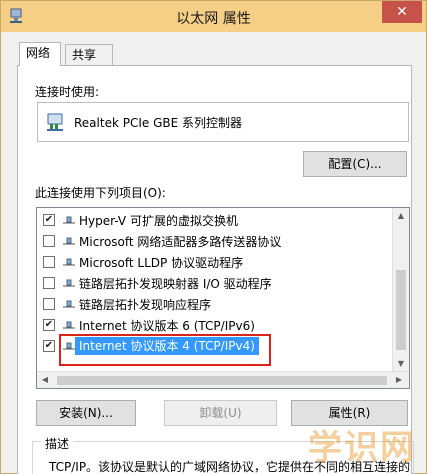 Image resolution: width=427 pixels, height=474 pixels. I want to click on uninstall-button: 卸载(U), so click(220, 413).